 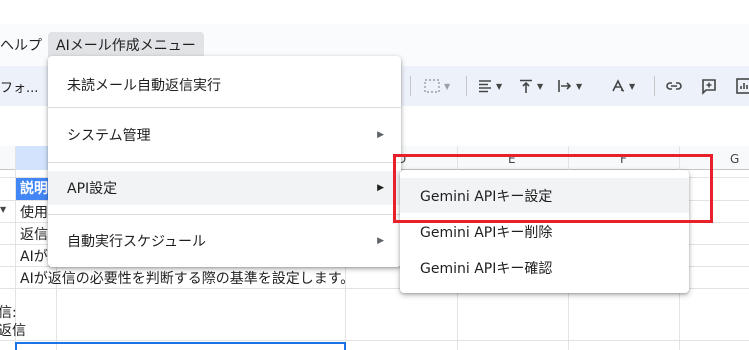 What do you see at coordinates (144, 86) in the screenshot?
I see `menu-item-label: 未読メール自動返信実行` at bounding box center [144, 86].